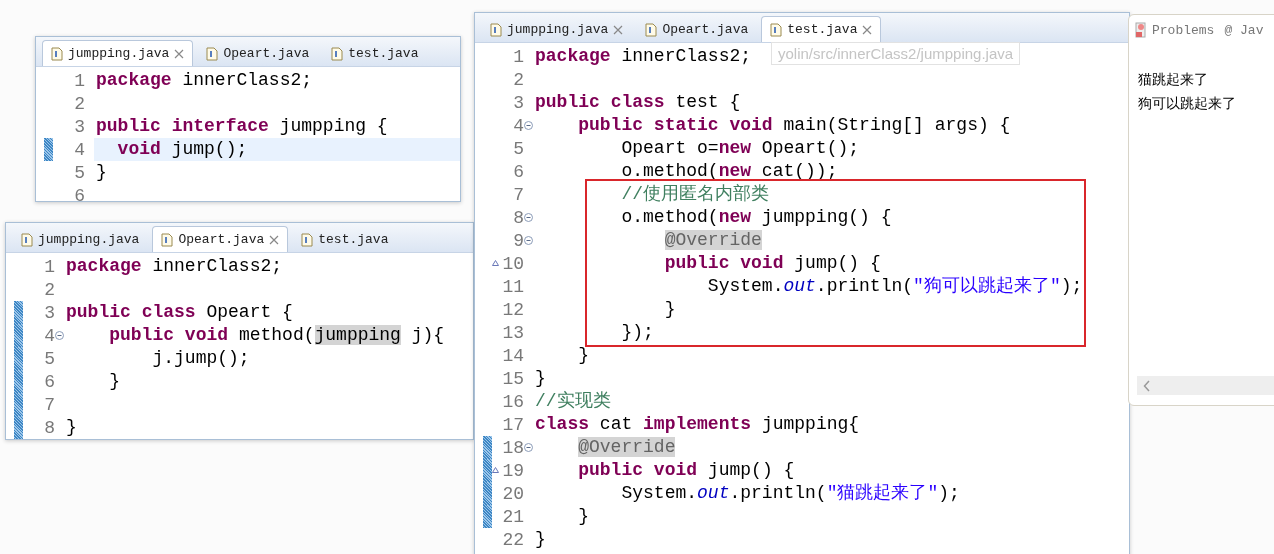 Image resolution: width=1274 pixels, height=554 pixels. Describe the element at coordinates (512, 401) in the screenshot. I see `line-number: 16` at that location.